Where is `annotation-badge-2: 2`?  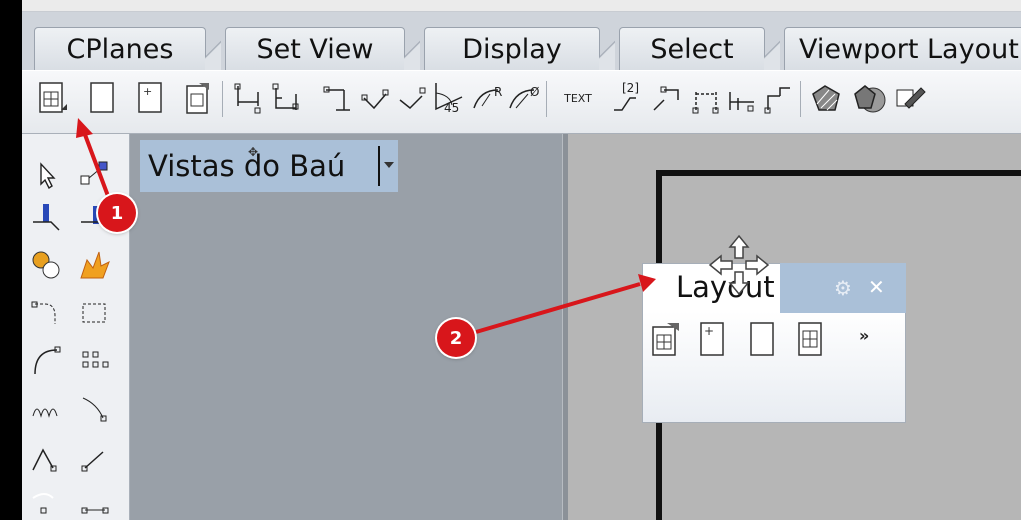
annotation-badge-2: 2 is located at coordinates (456, 338).